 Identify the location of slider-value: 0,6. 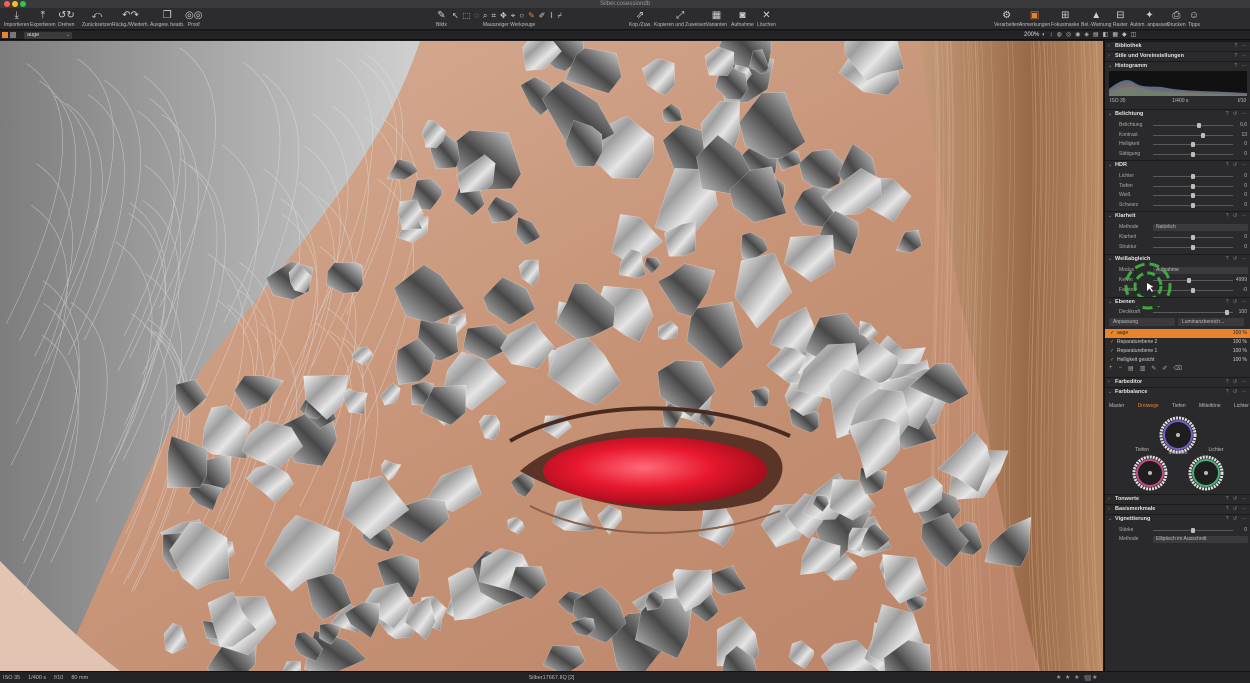
(1243, 125).